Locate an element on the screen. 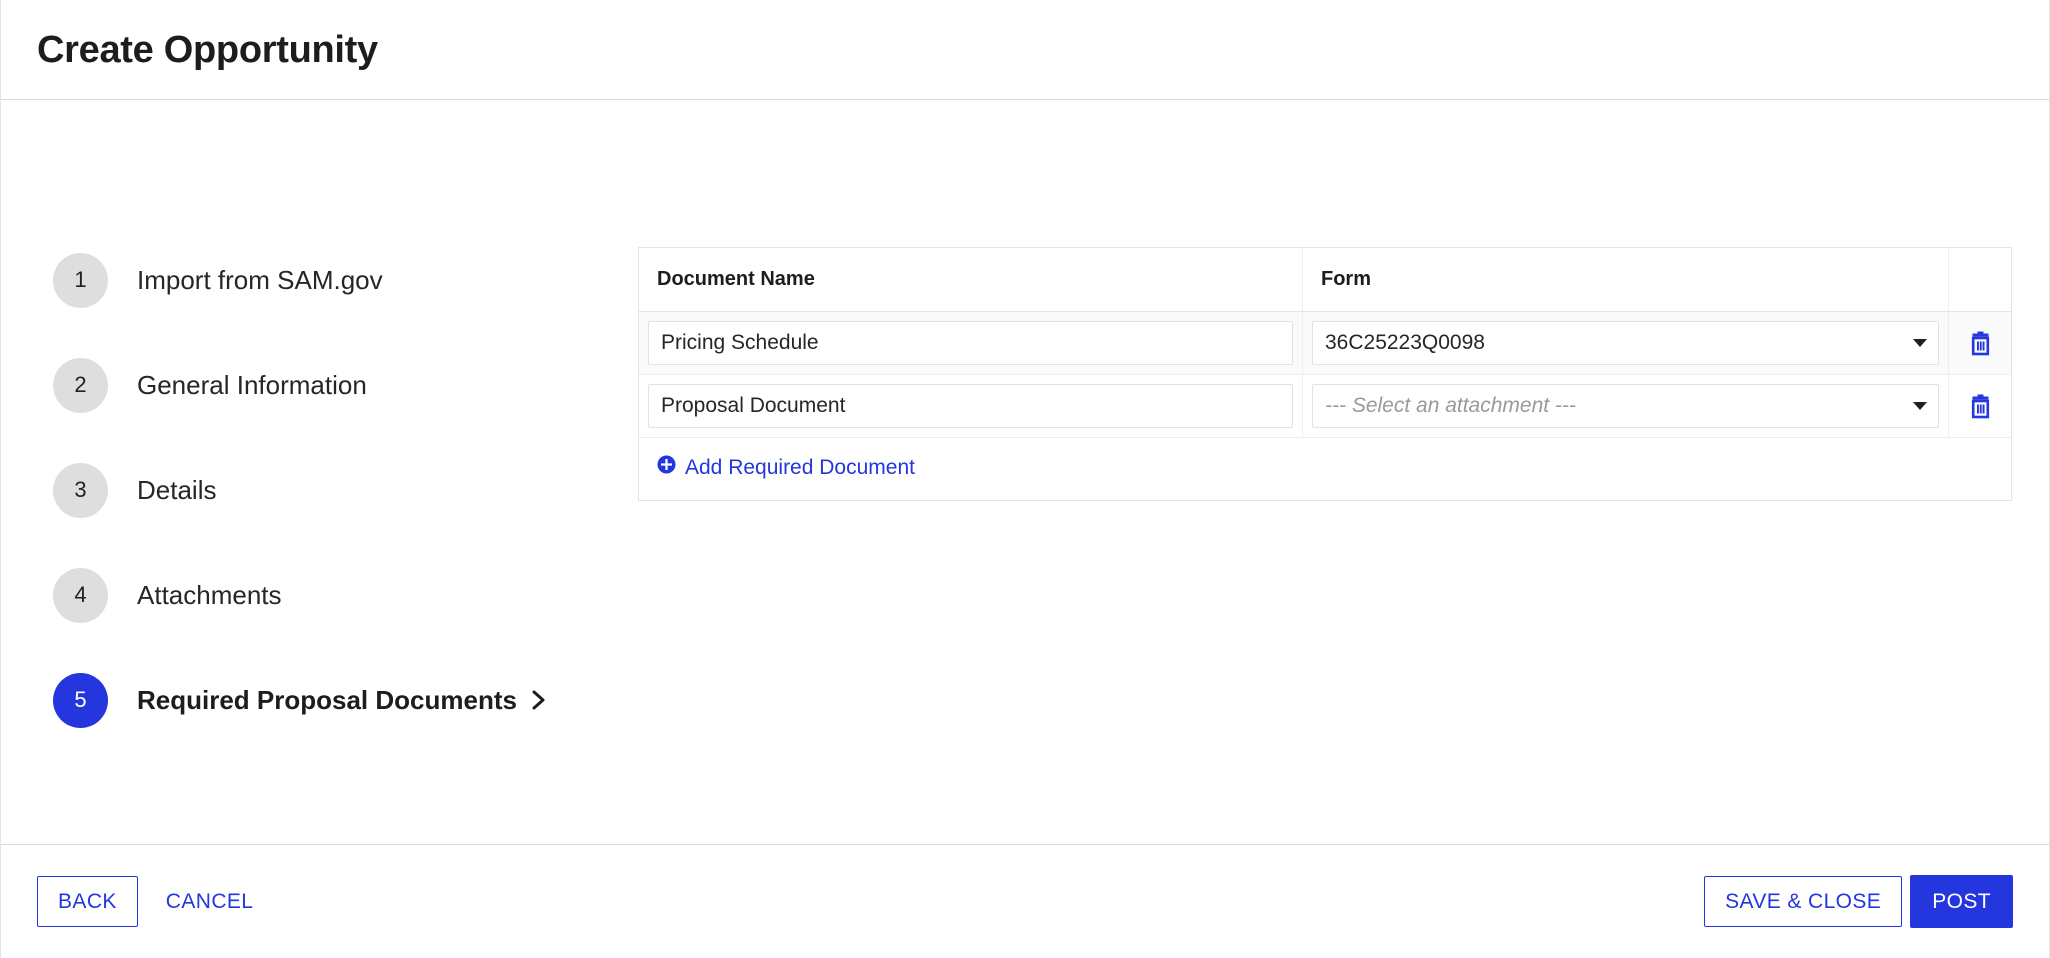 This screenshot has width=2050, height=958. form-select-wrapper: 36C25223Q0098 is located at coordinates (1625, 343).